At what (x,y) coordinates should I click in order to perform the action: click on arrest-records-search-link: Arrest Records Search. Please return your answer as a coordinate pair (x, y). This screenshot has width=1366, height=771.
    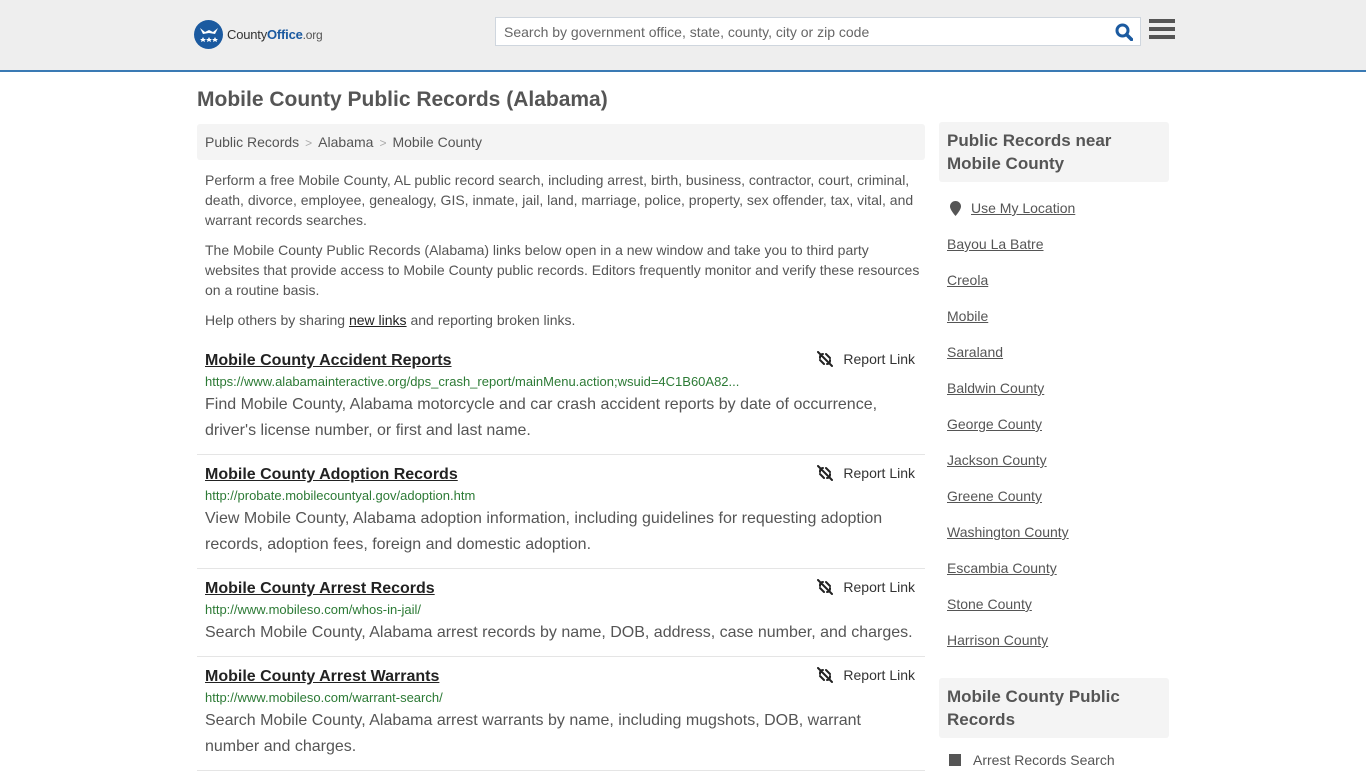
    Looking at the image, I should click on (1044, 760).